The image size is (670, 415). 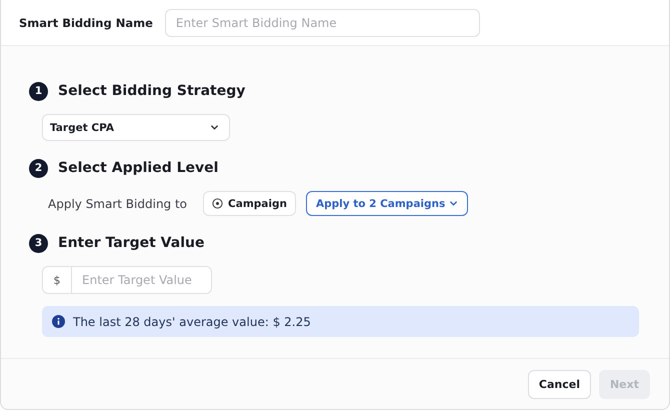 What do you see at coordinates (559, 384) in the screenshot?
I see `cancel-button: Cancel` at bounding box center [559, 384].